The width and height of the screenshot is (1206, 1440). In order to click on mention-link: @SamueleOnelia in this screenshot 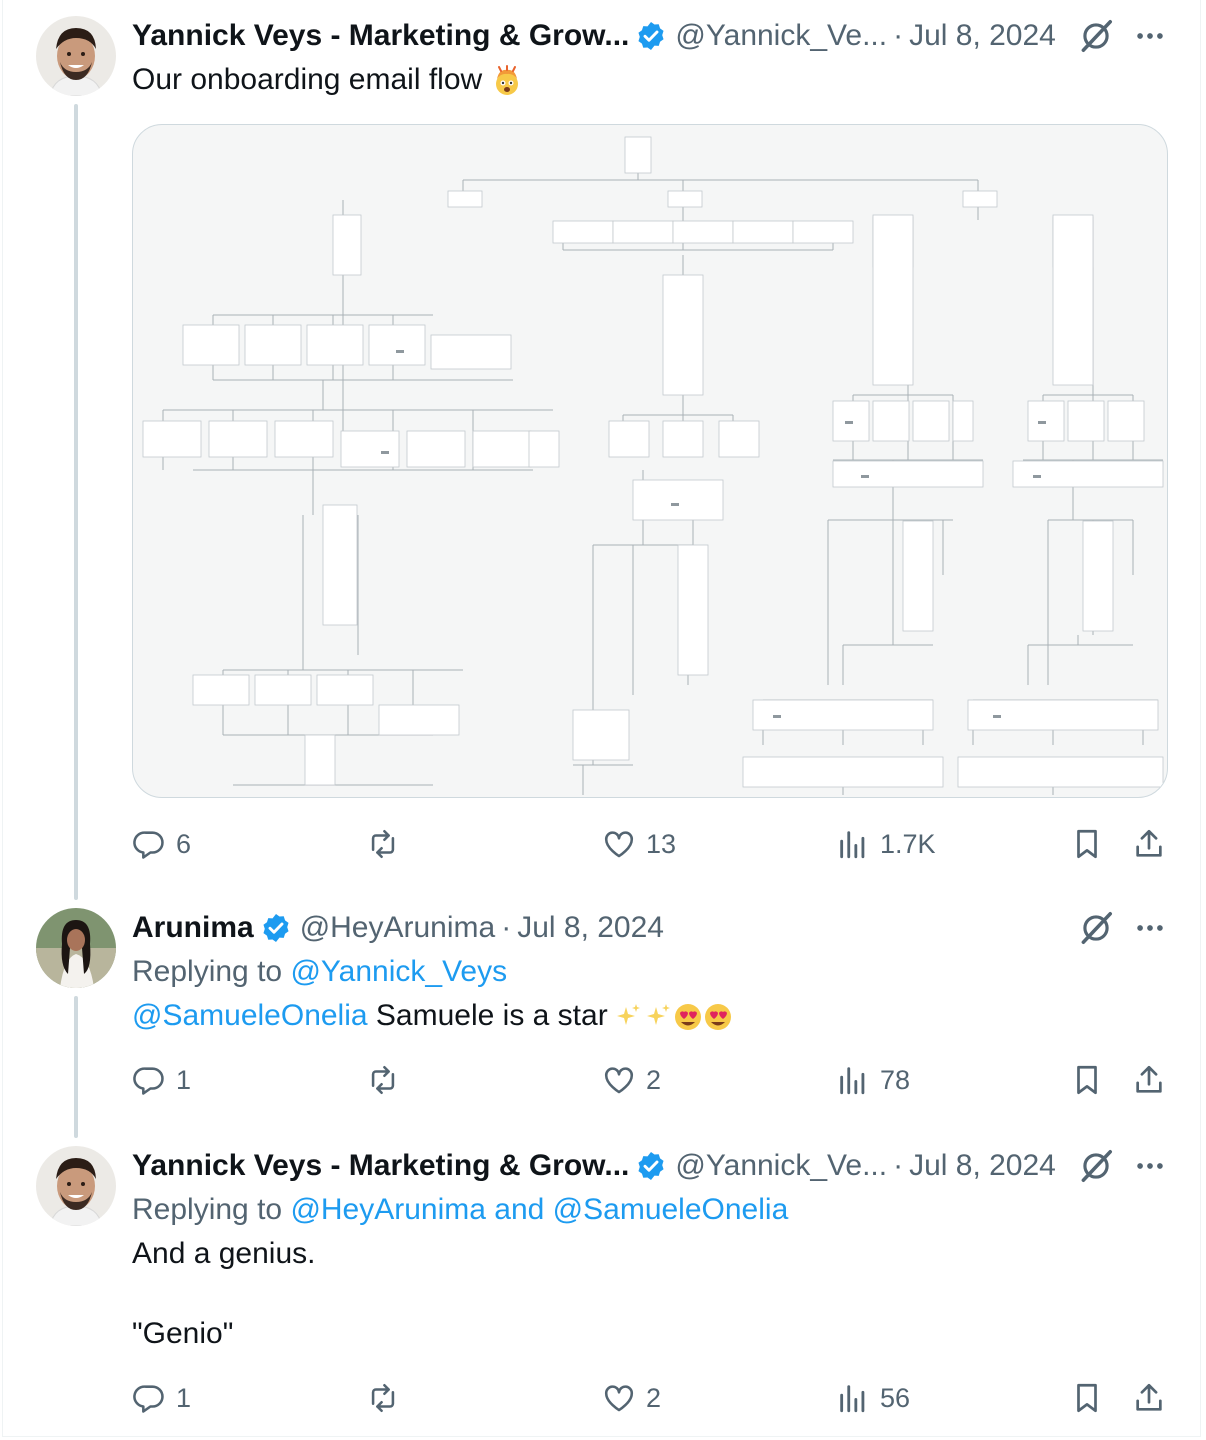, I will do `click(250, 1015)`.